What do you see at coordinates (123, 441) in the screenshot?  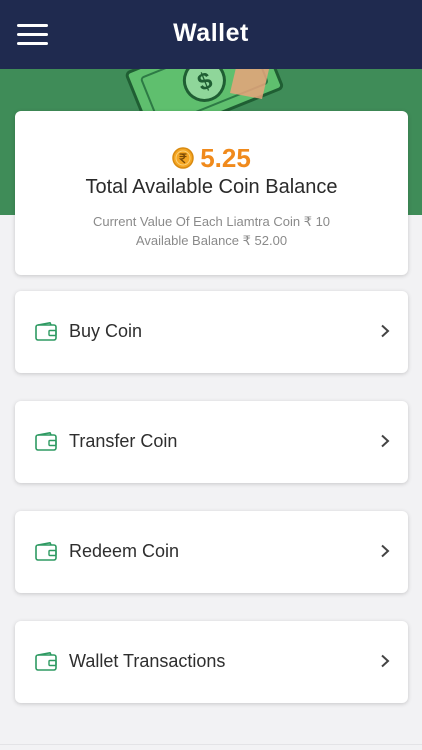 I see `transfer-coin-label: Transfer Coin` at bounding box center [123, 441].